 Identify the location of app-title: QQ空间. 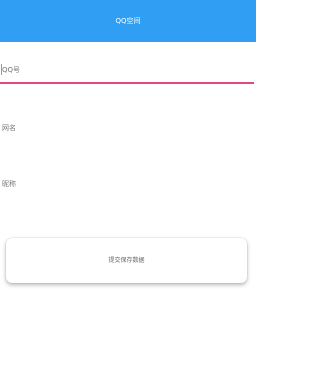
(128, 21).